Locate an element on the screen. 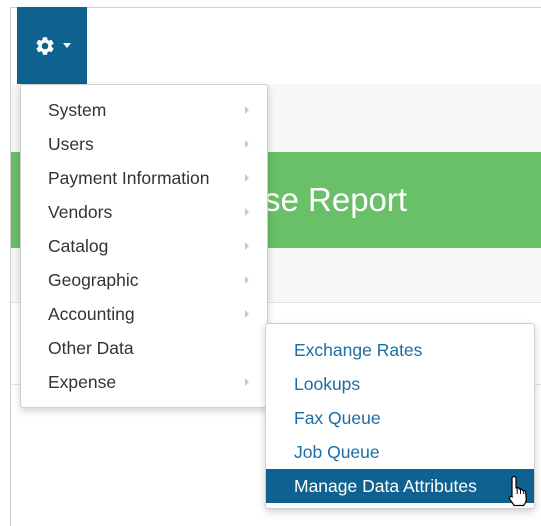 The width and height of the screenshot is (541, 526). menu-item-expense: Expense is located at coordinates (144, 382).